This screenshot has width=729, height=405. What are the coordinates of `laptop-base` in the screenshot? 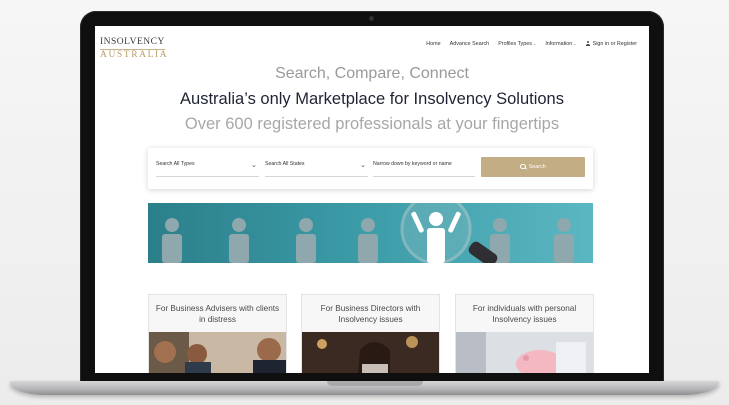 It's located at (364, 388).